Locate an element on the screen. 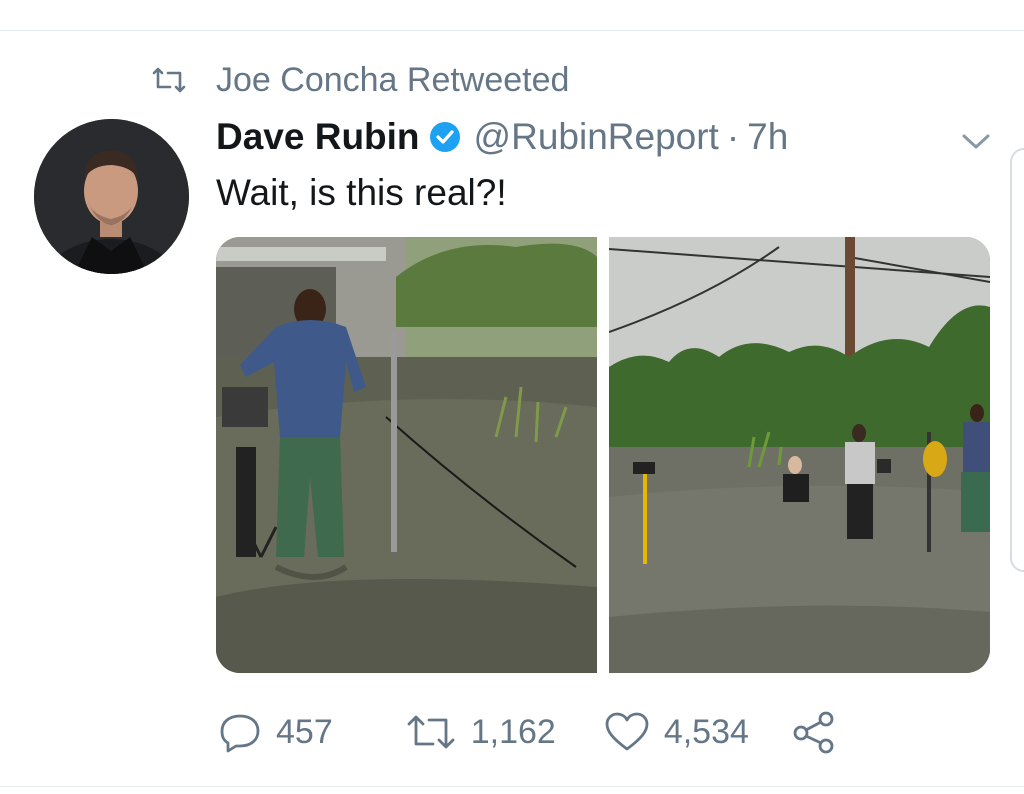 Image resolution: width=1024 pixels, height=794 pixels. reply-count: 457 is located at coordinates (304, 731).